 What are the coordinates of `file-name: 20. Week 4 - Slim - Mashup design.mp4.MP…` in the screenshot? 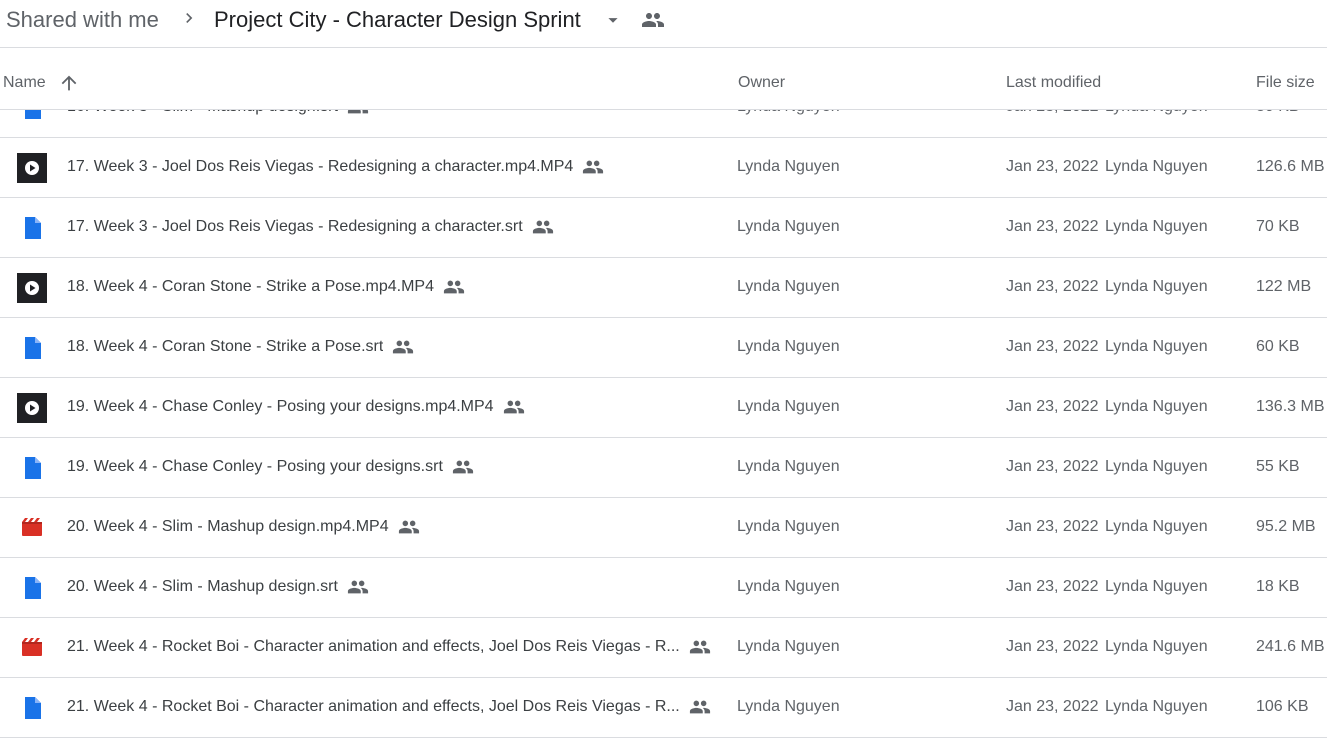 It's located at (228, 526).